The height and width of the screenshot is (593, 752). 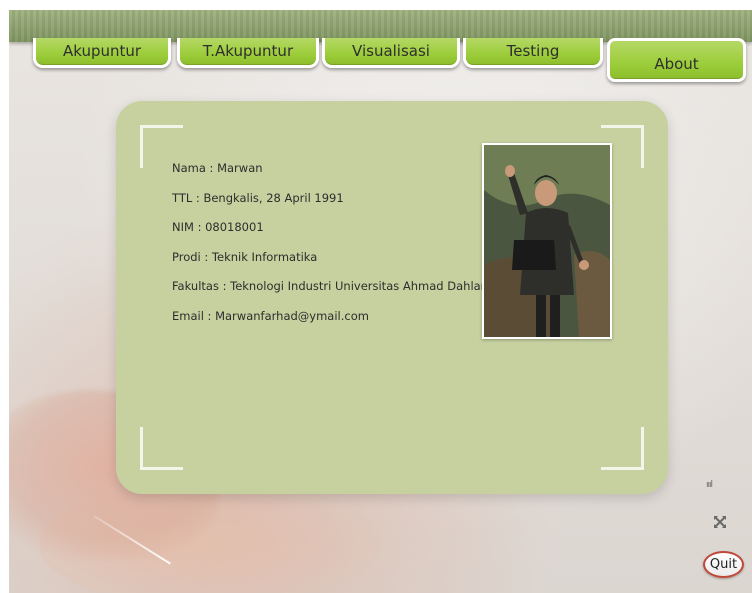 What do you see at coordinates (391, 53) in the screenshot?
I see `tab-visualisasi: Visualisasi` at bounding box center [391, 53].